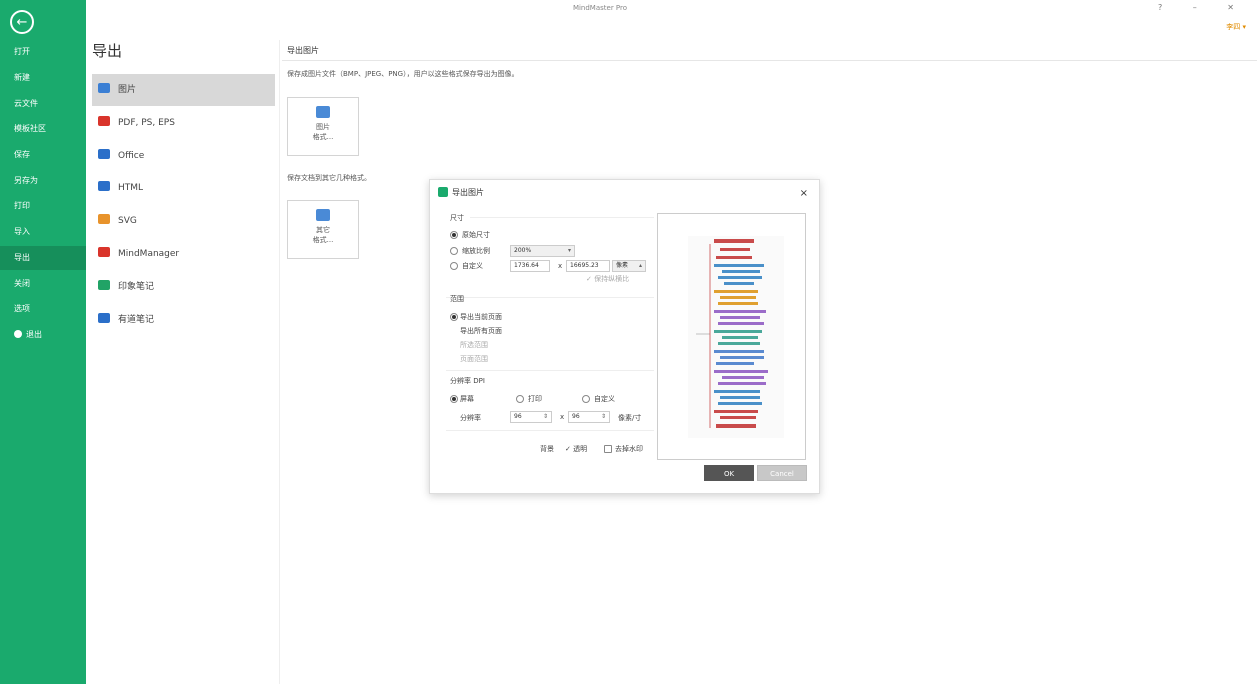 Image resolution: width=1260 pixels, height=684 pixels. Describe the element at coordinates (22, 22) in the screenshot. I see `back-button: ←` at that location.